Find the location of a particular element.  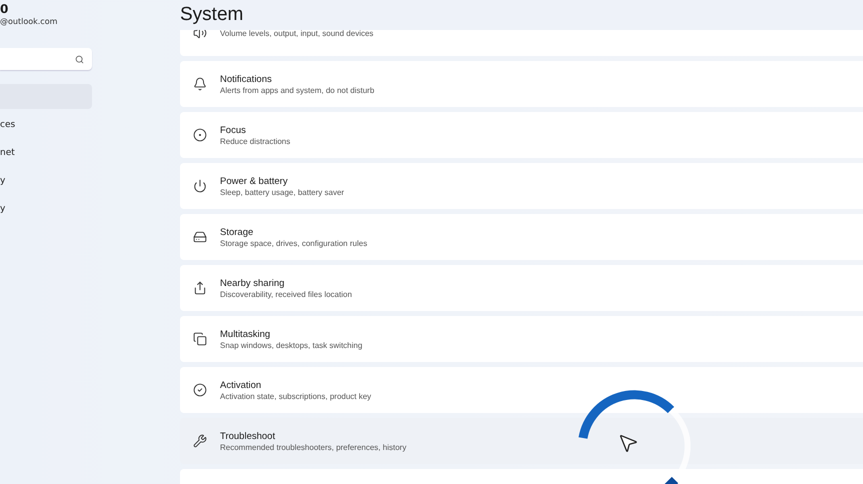

settings-card: Power & battery Sleep, battery usage, battery saver is located at coordinates (521, 186).